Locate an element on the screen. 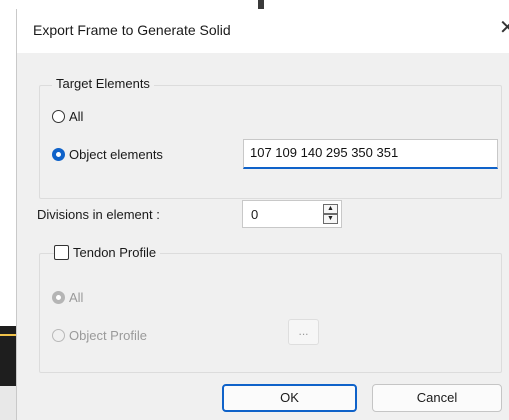  object-elements-input: 107 109 140 295 350 351 is located at coordinates (370, 154).